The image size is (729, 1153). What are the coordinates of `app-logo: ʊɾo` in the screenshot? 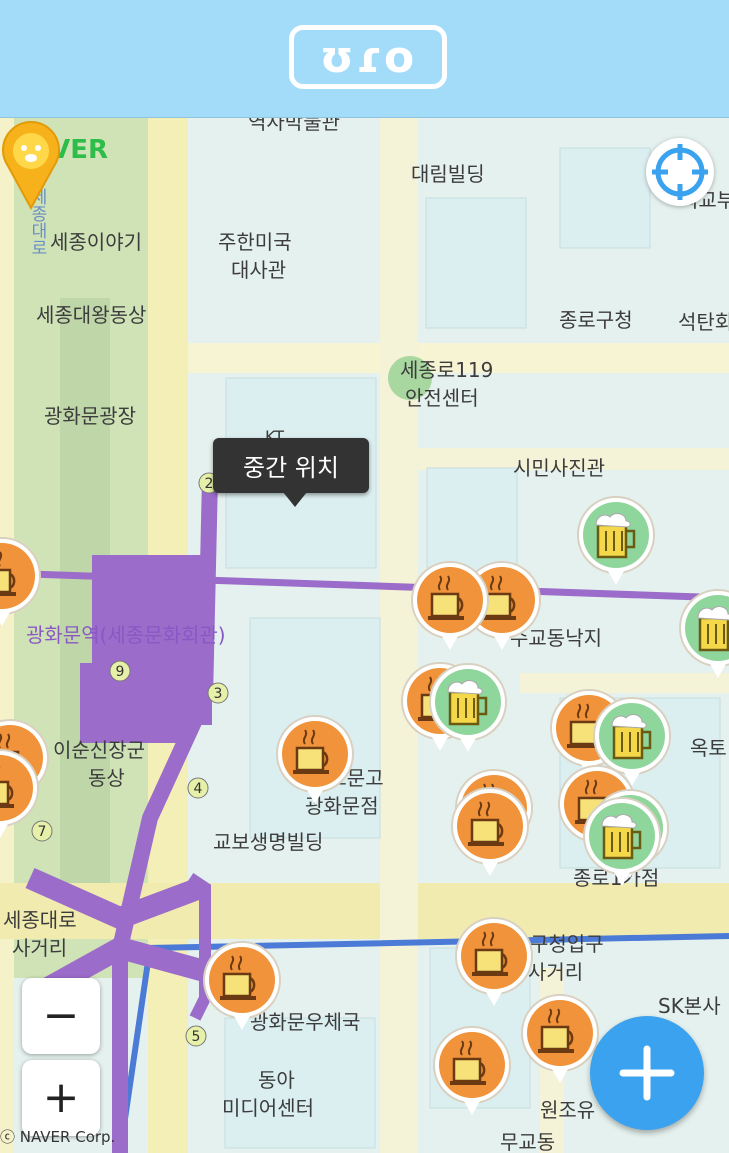 It's located at (368, 57).